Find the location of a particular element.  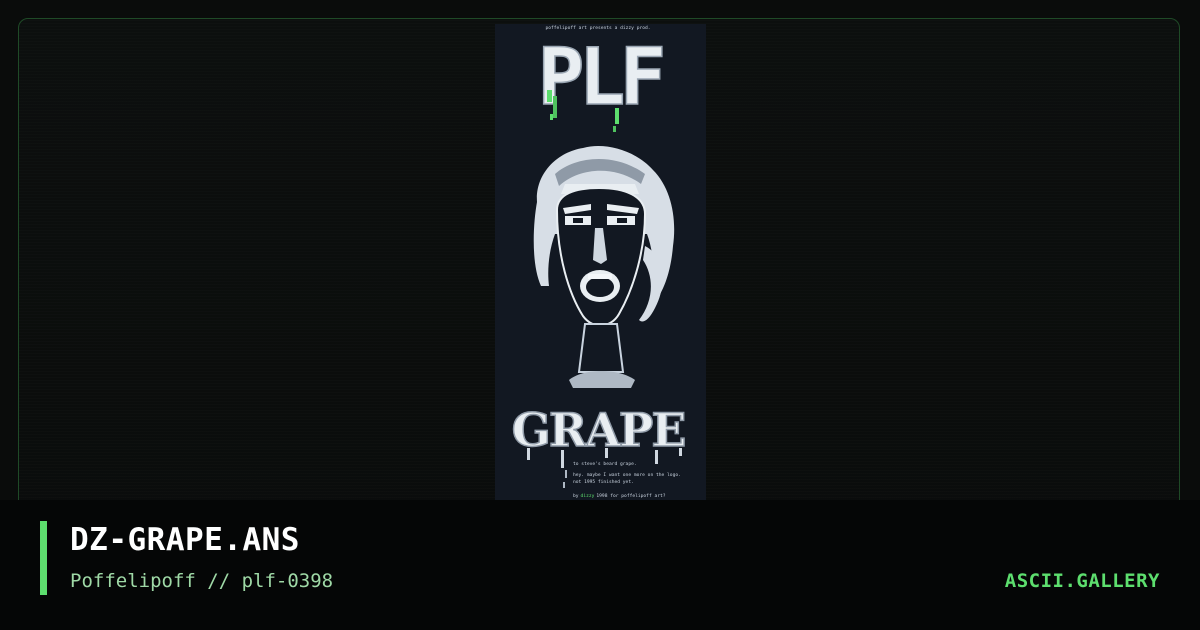

site-brand-link: ASCII.GALLERY is located at coordinates (1082, 581).